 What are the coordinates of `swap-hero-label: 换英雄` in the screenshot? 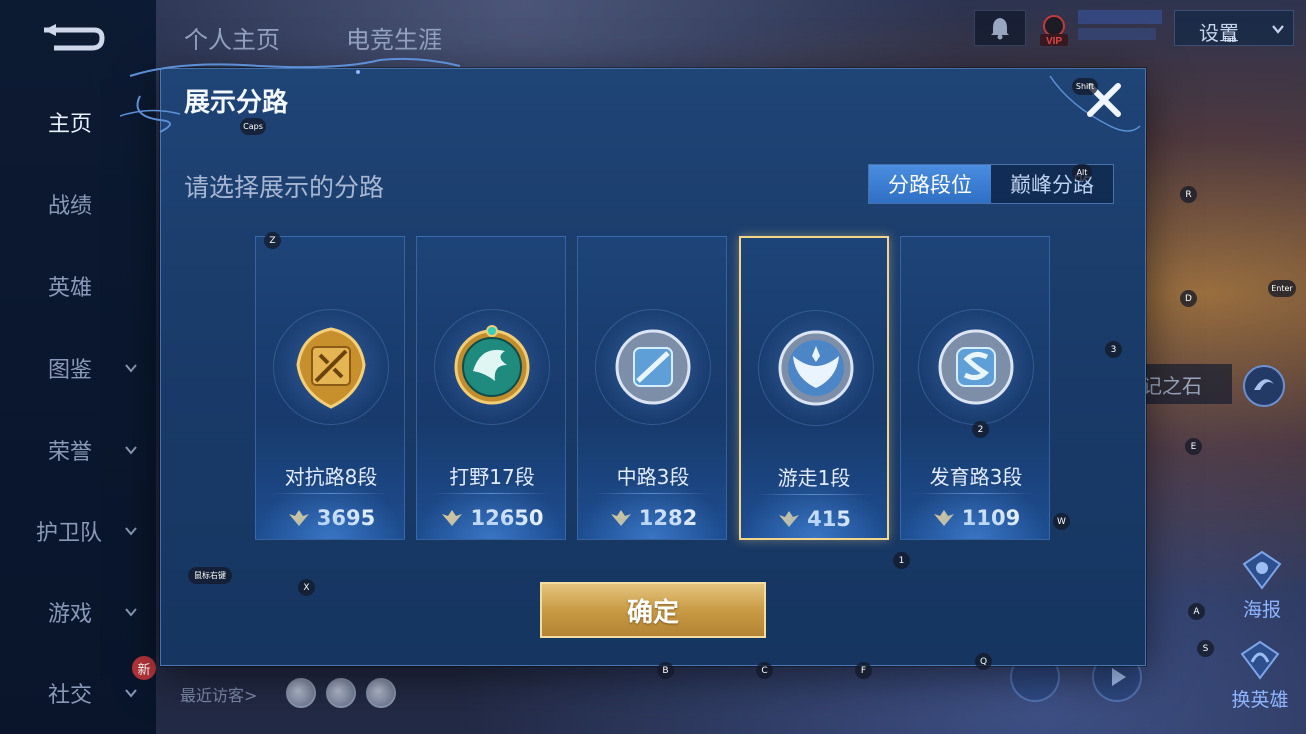 It's located at (1260, 700).